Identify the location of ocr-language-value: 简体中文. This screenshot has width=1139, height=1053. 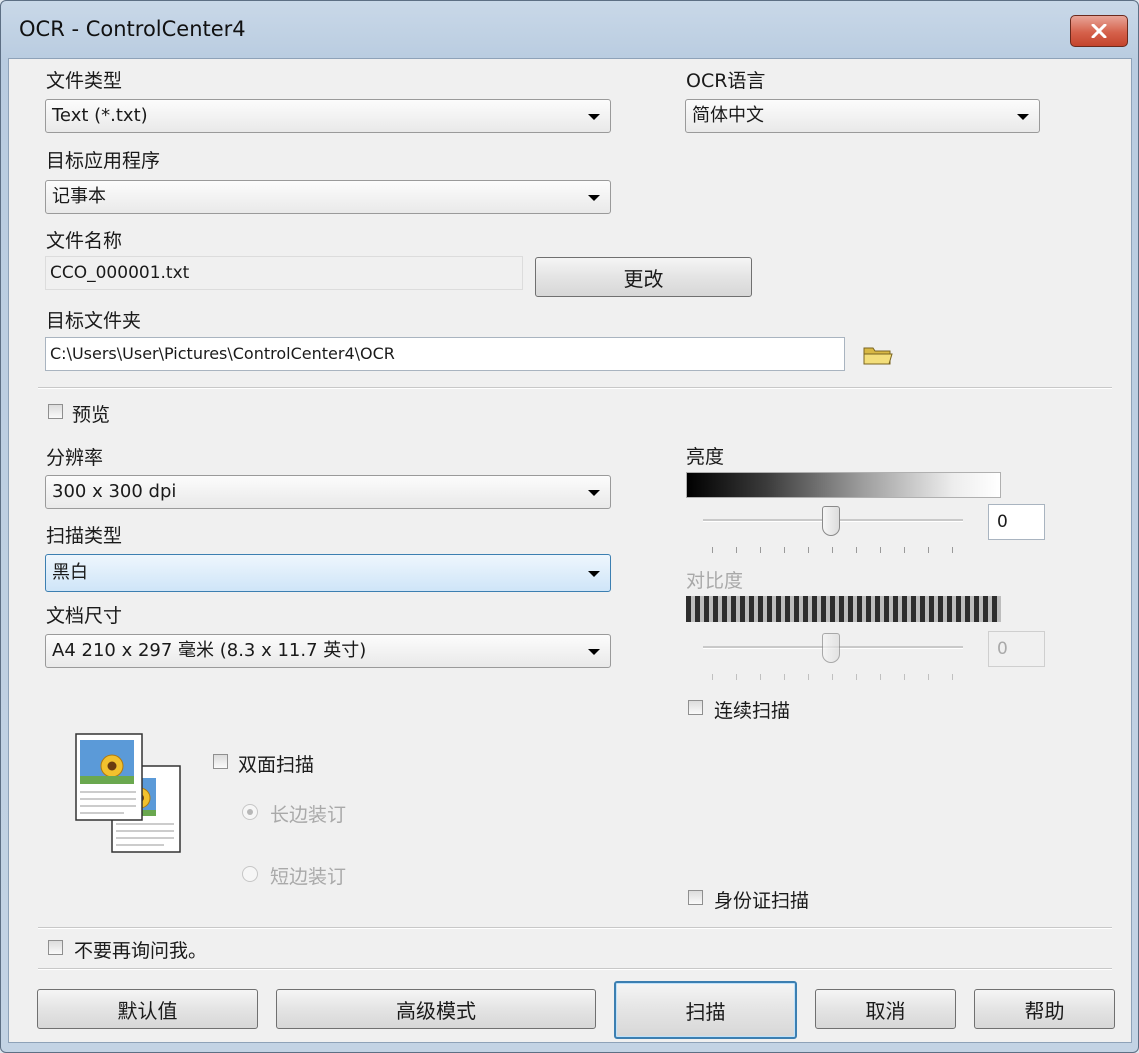
(728, 115).